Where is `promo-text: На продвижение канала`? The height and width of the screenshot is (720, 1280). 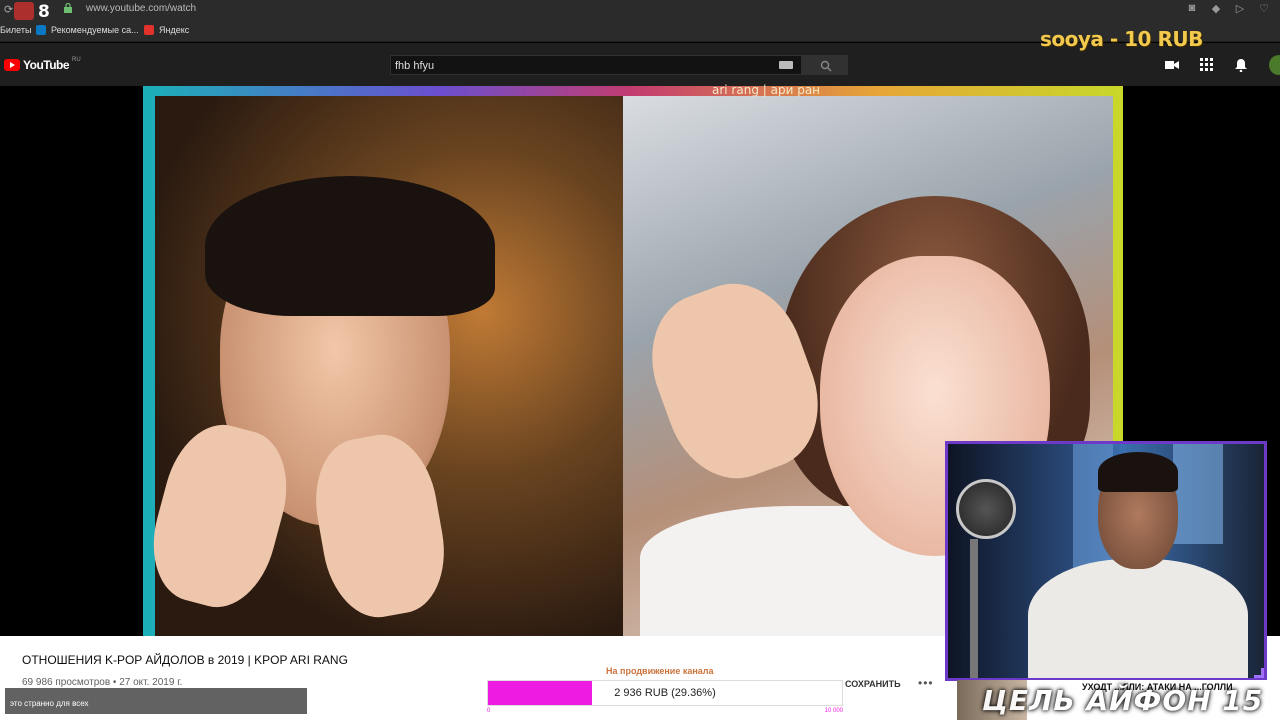 promo-text: На продвижение канала is located at coordinates (660, 671).